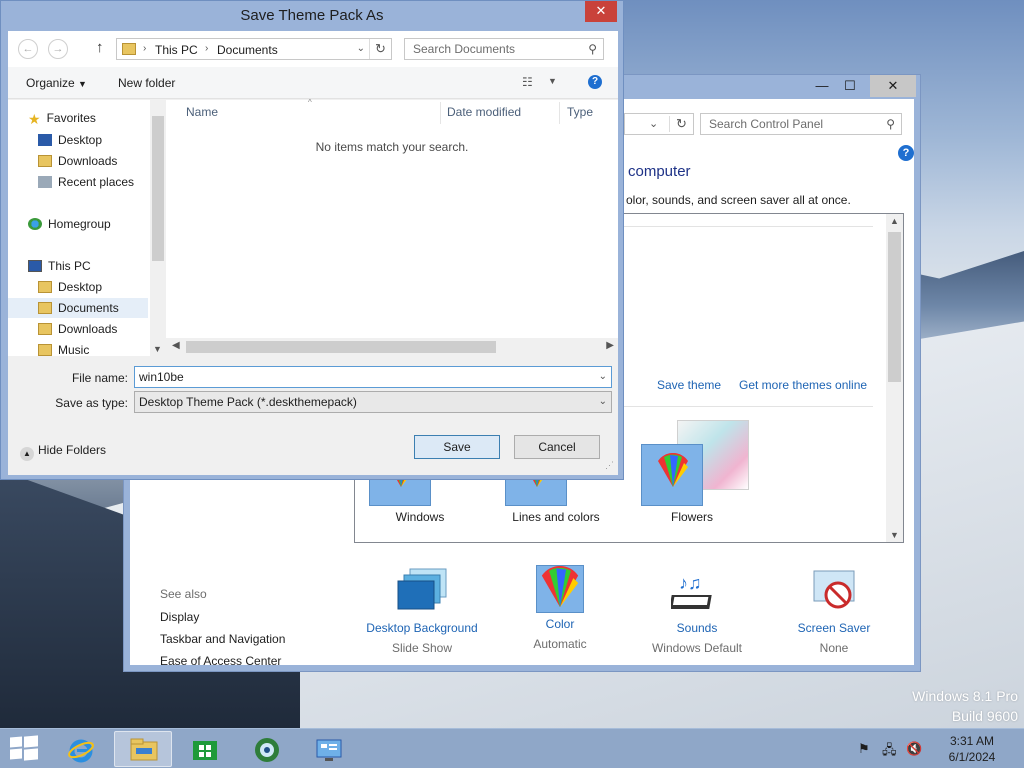 The image size is (1024, 768). I want to click on see-also-display: Display, so click(222, 617).